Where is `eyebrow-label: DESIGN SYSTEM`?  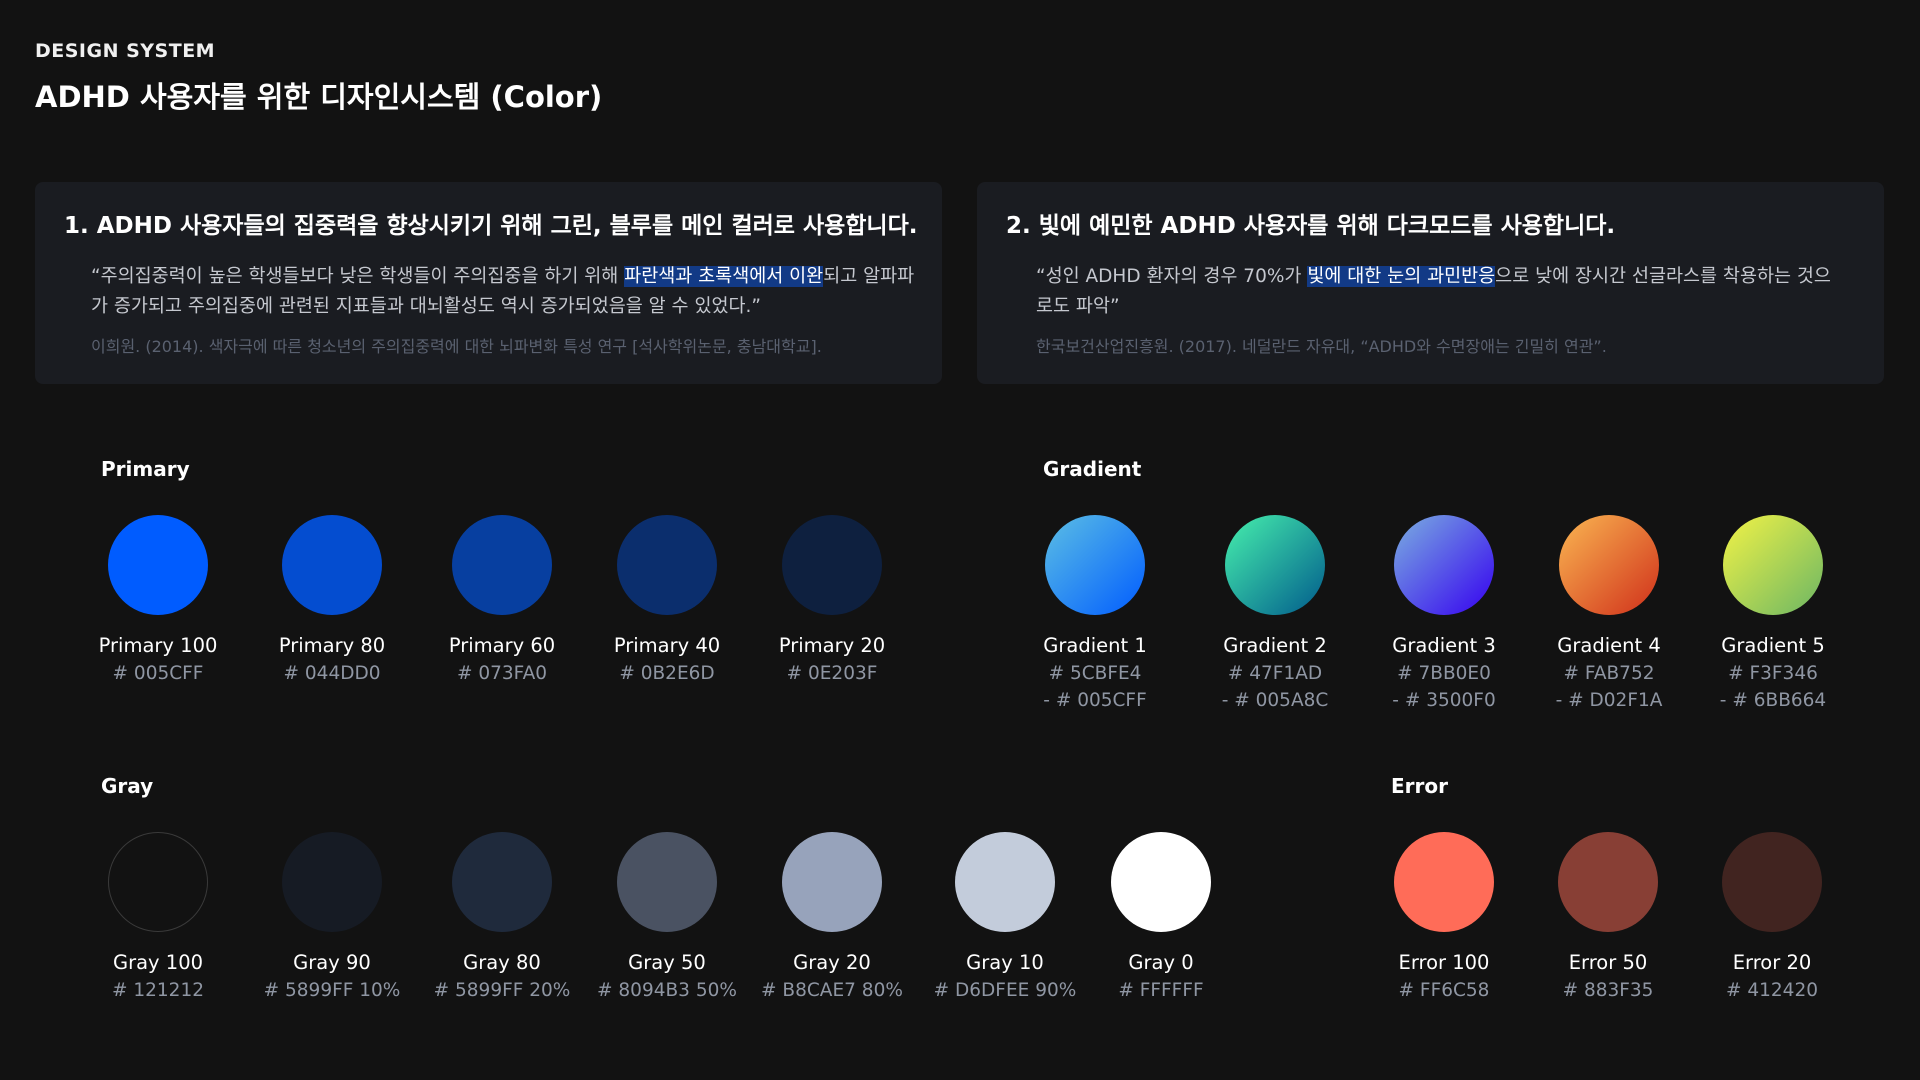
eyebrow-label: DESIGN SYSTEM is located at coordinates (125, 51).